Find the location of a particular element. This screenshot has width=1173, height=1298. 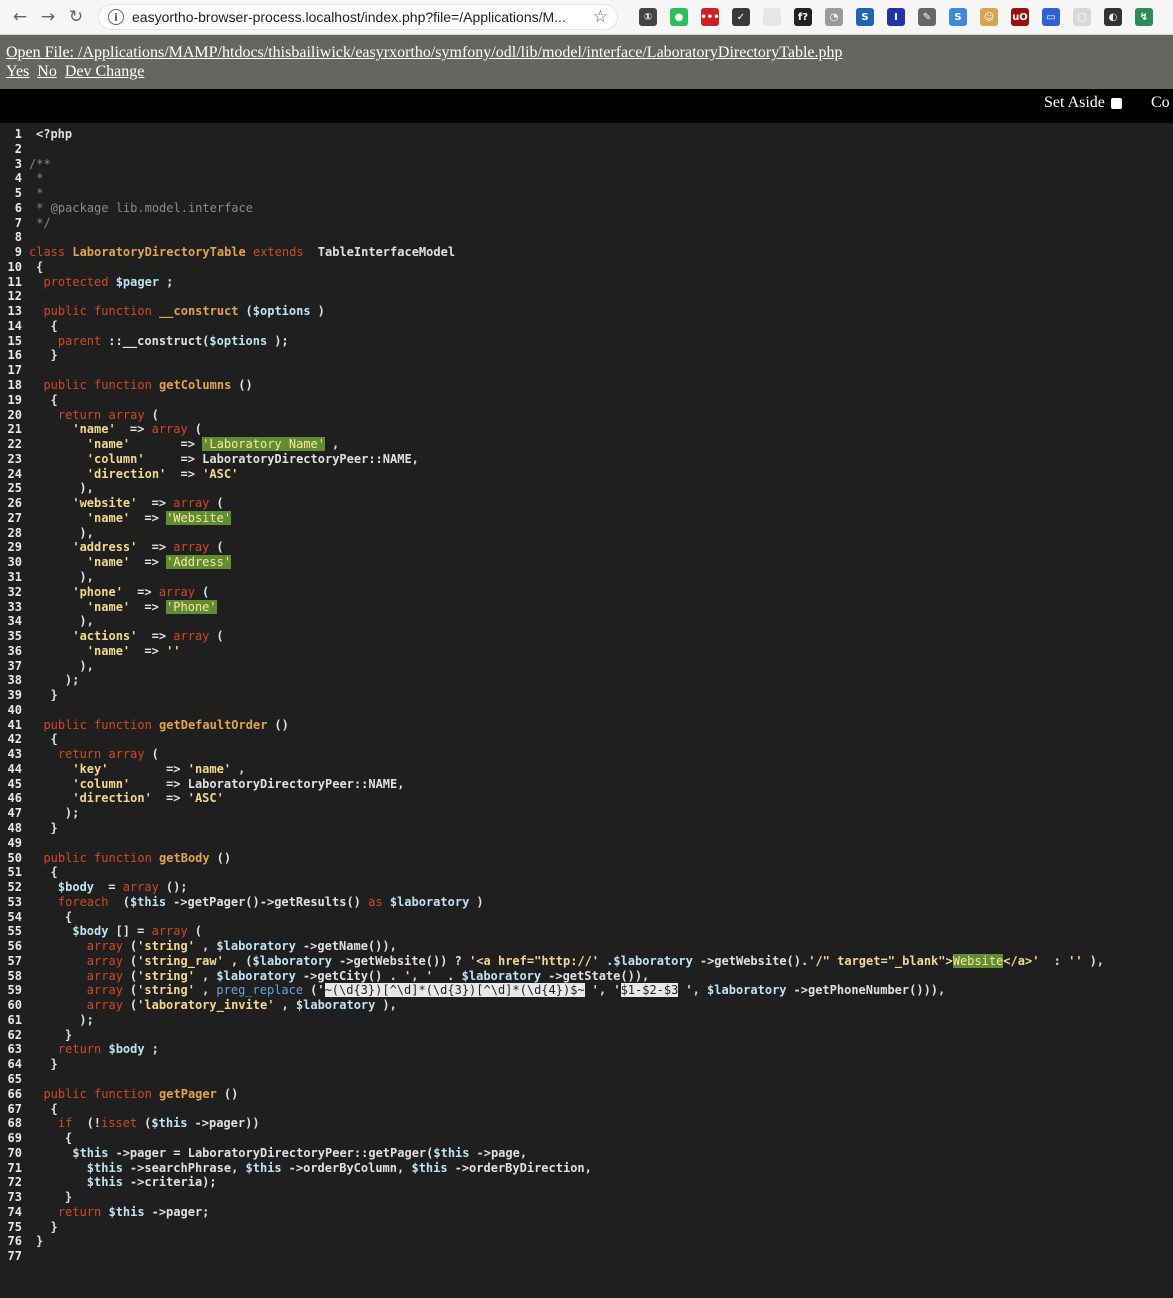

yes-link: Yes is located at coordinates (17, 71).